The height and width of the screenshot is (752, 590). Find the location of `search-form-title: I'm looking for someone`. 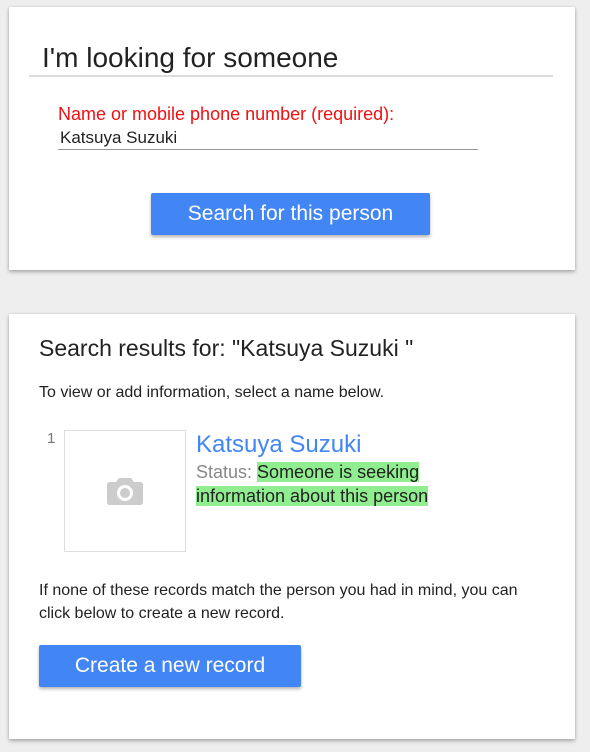

search-form-title: I'm looking for someone is located at coordinates (190, 57).